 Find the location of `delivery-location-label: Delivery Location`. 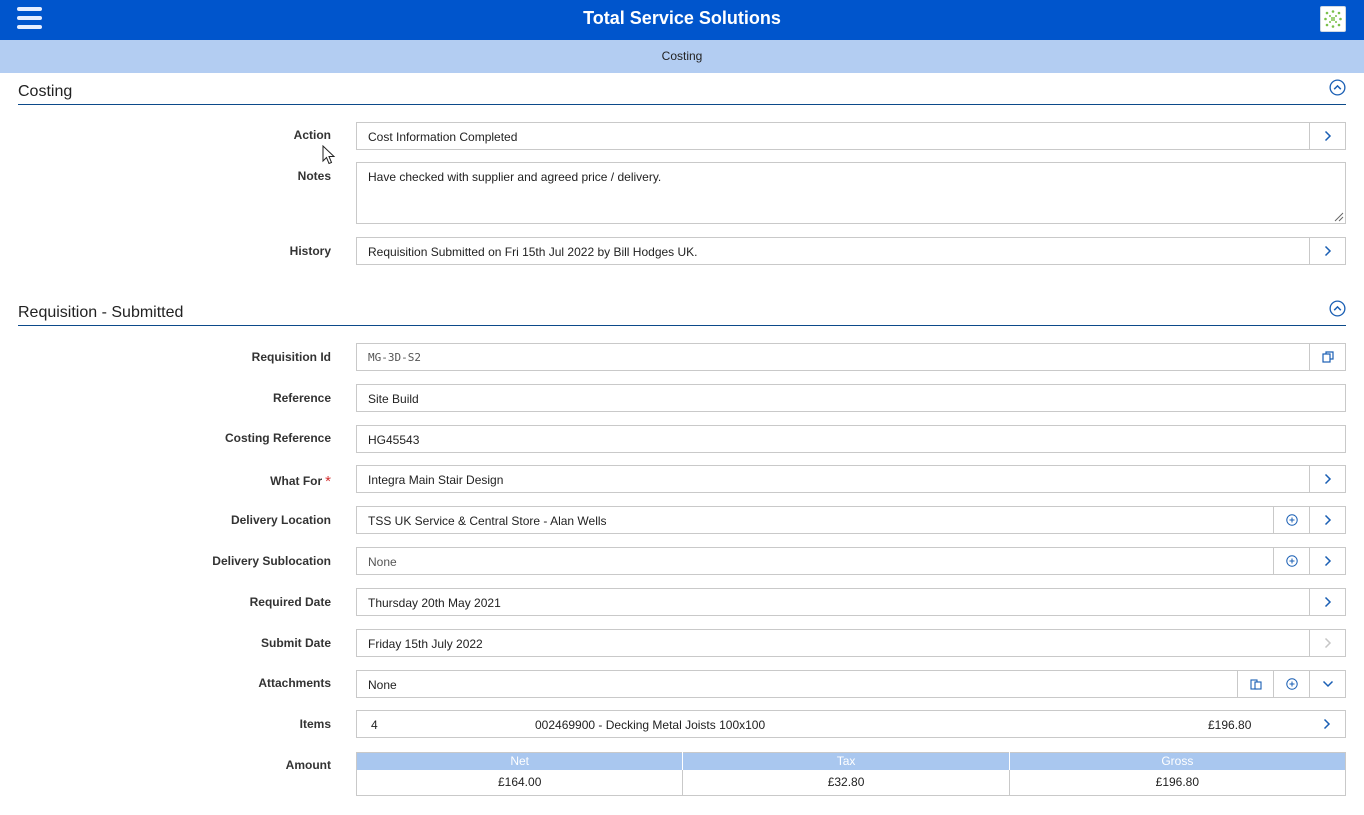

delivery-location-label: Delivery Location is located at coordinates (280, 520).